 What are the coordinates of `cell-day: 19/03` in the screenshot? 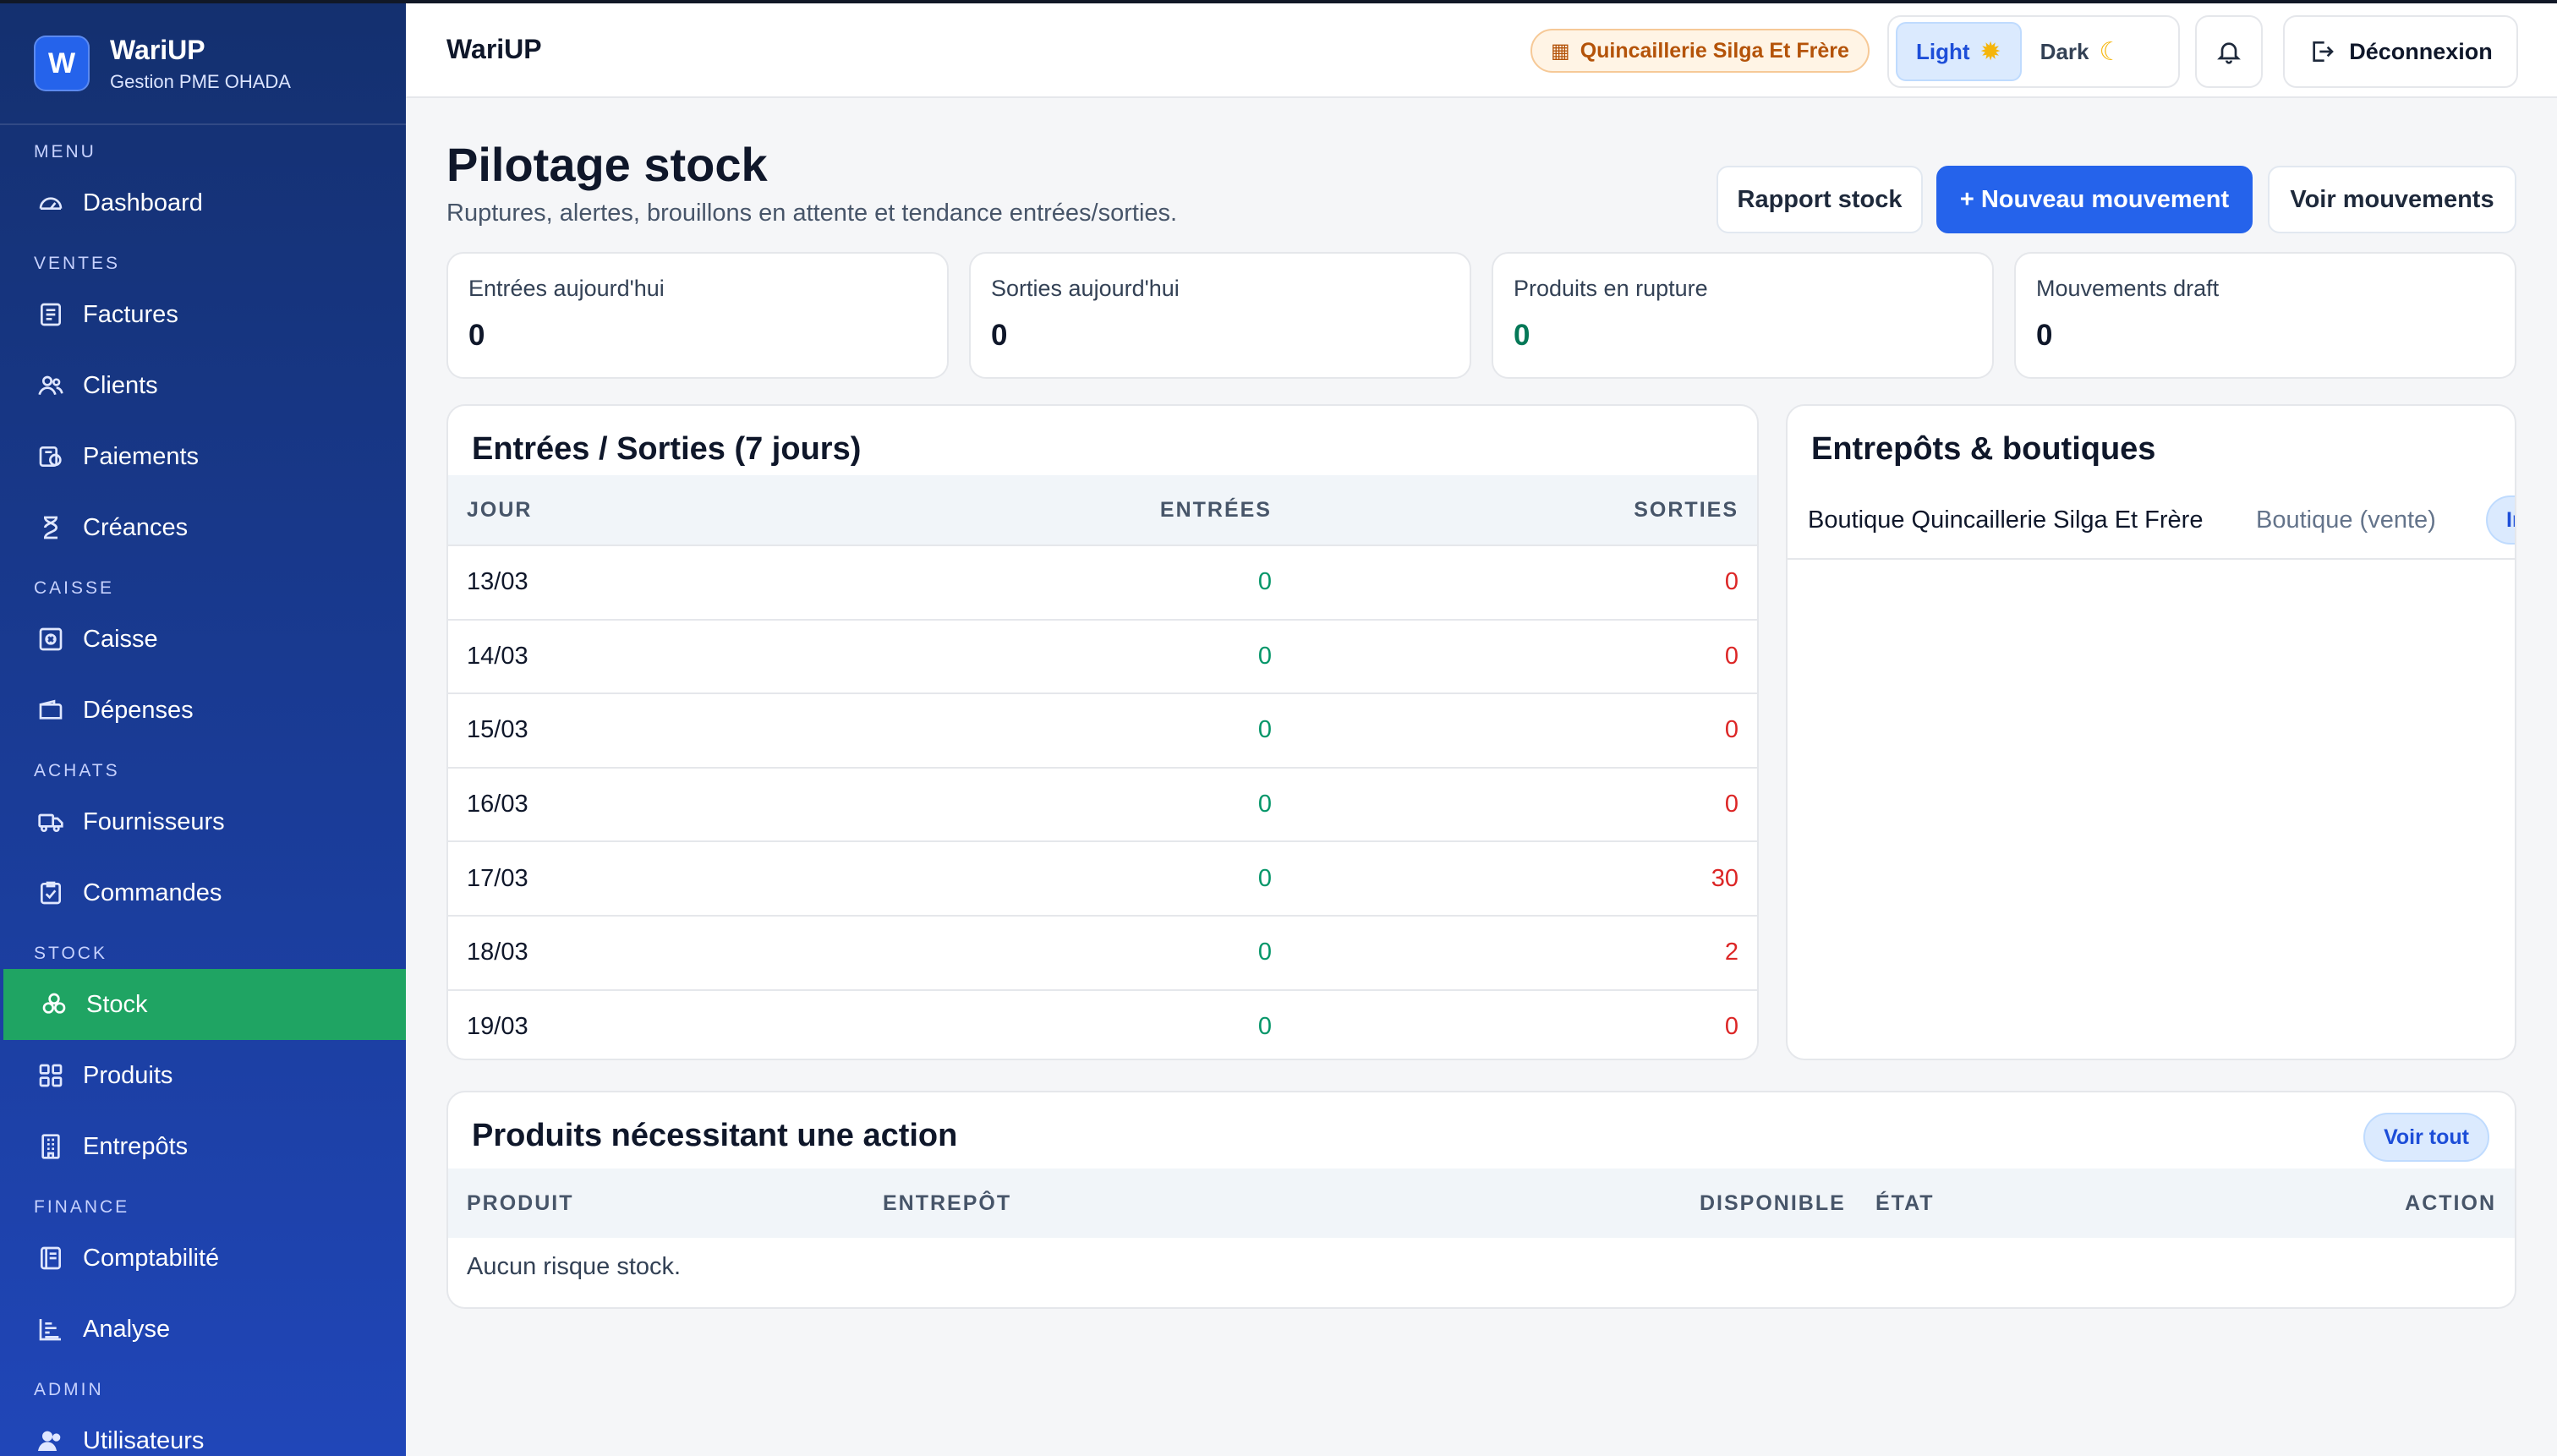 It's located at (497, 1026).